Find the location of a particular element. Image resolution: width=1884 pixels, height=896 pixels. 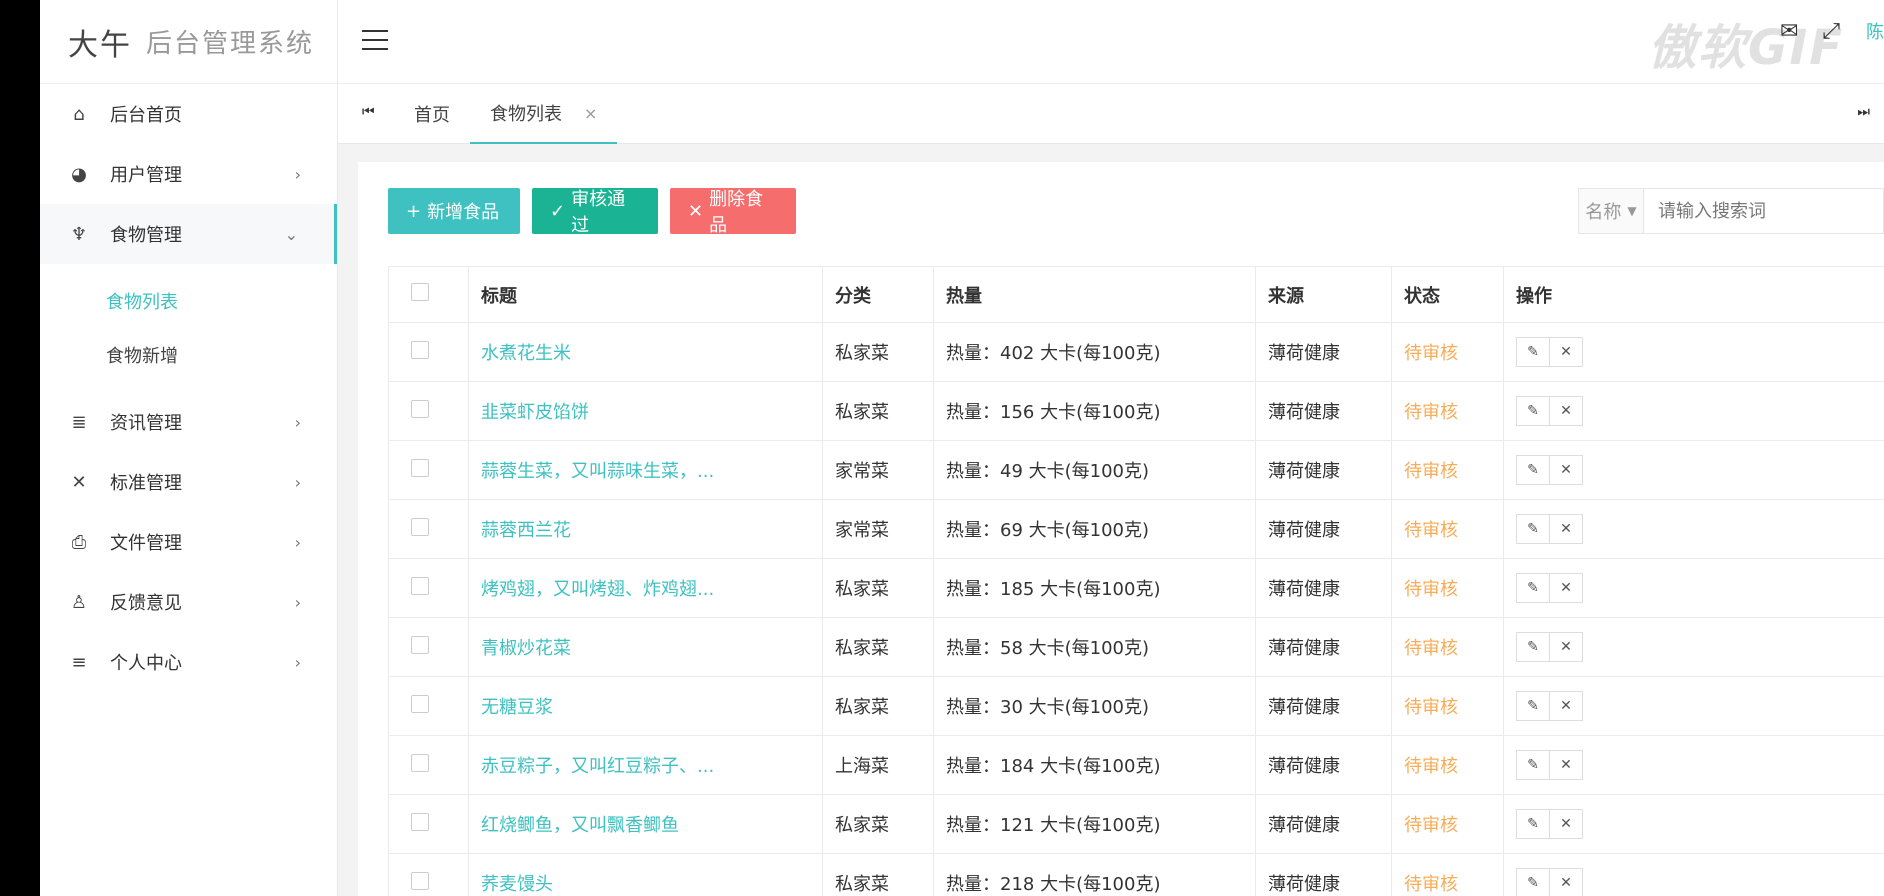

tab-scroll-left-icon: ⏮ is located at coordinates (368, 112).